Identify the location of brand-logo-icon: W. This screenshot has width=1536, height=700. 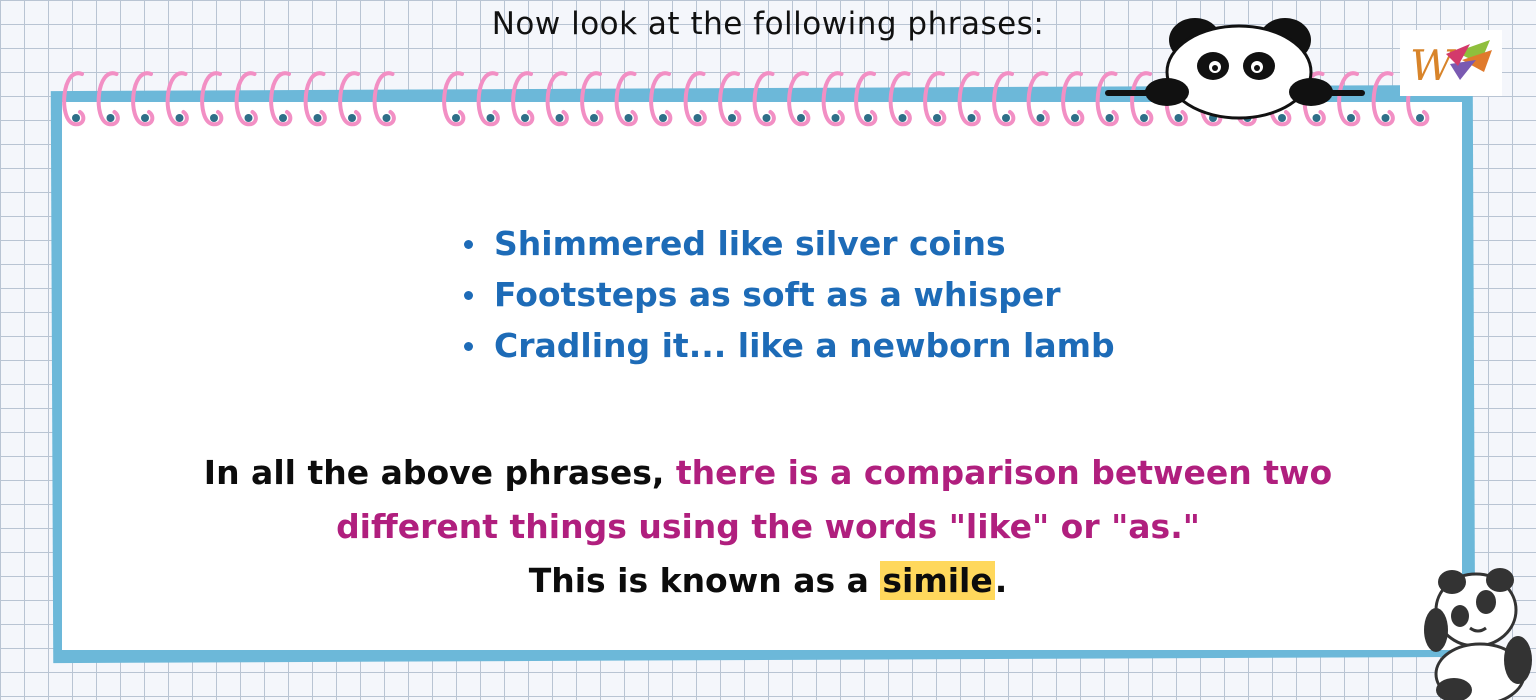
(1451, 65).